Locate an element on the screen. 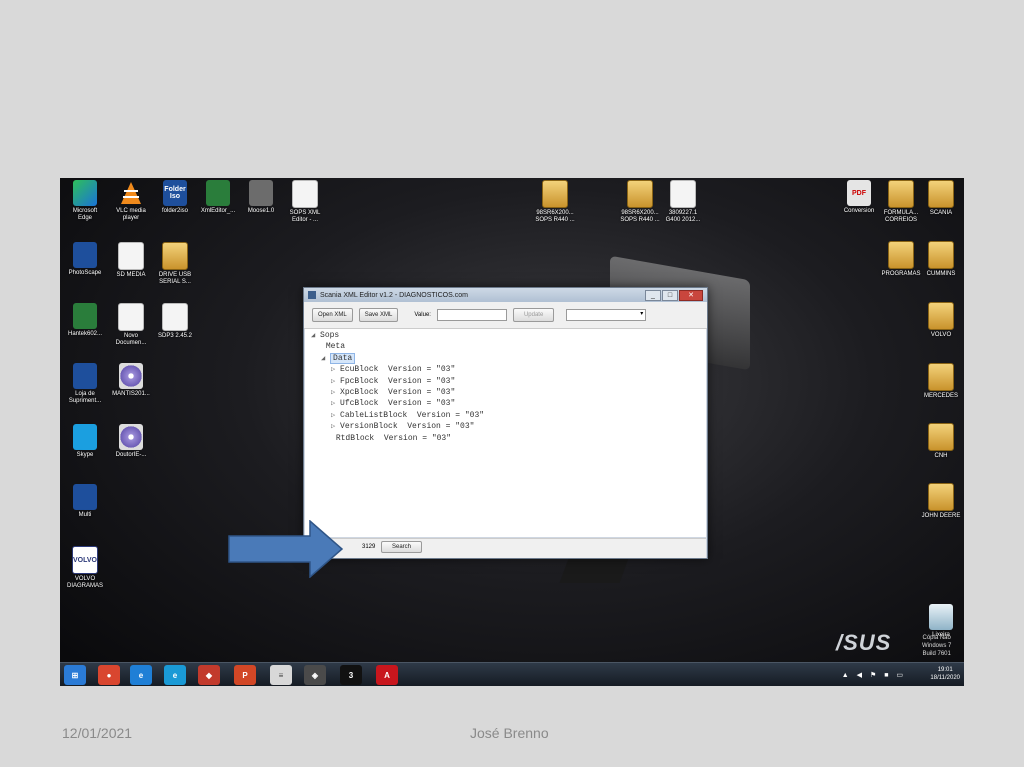 The height and width of the screenshot is (767, 1024). tree-node: ◢ Data is located at coordinates (338, 358).